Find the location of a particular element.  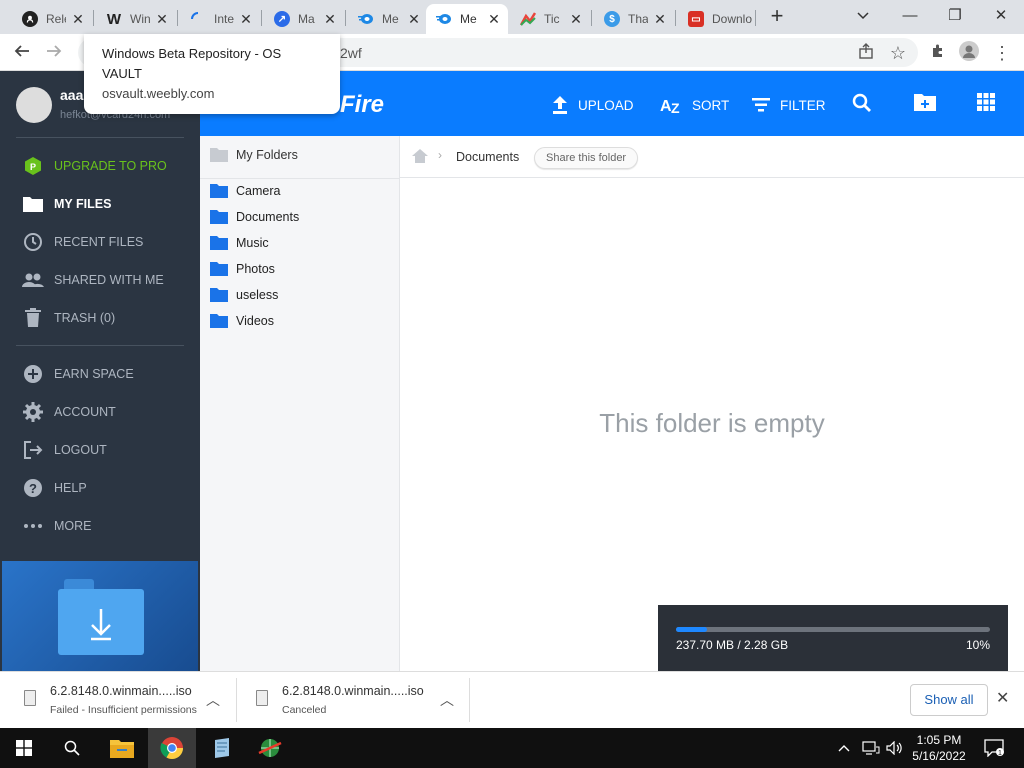

tab-label: Tha is located at coordinates (638, 19).